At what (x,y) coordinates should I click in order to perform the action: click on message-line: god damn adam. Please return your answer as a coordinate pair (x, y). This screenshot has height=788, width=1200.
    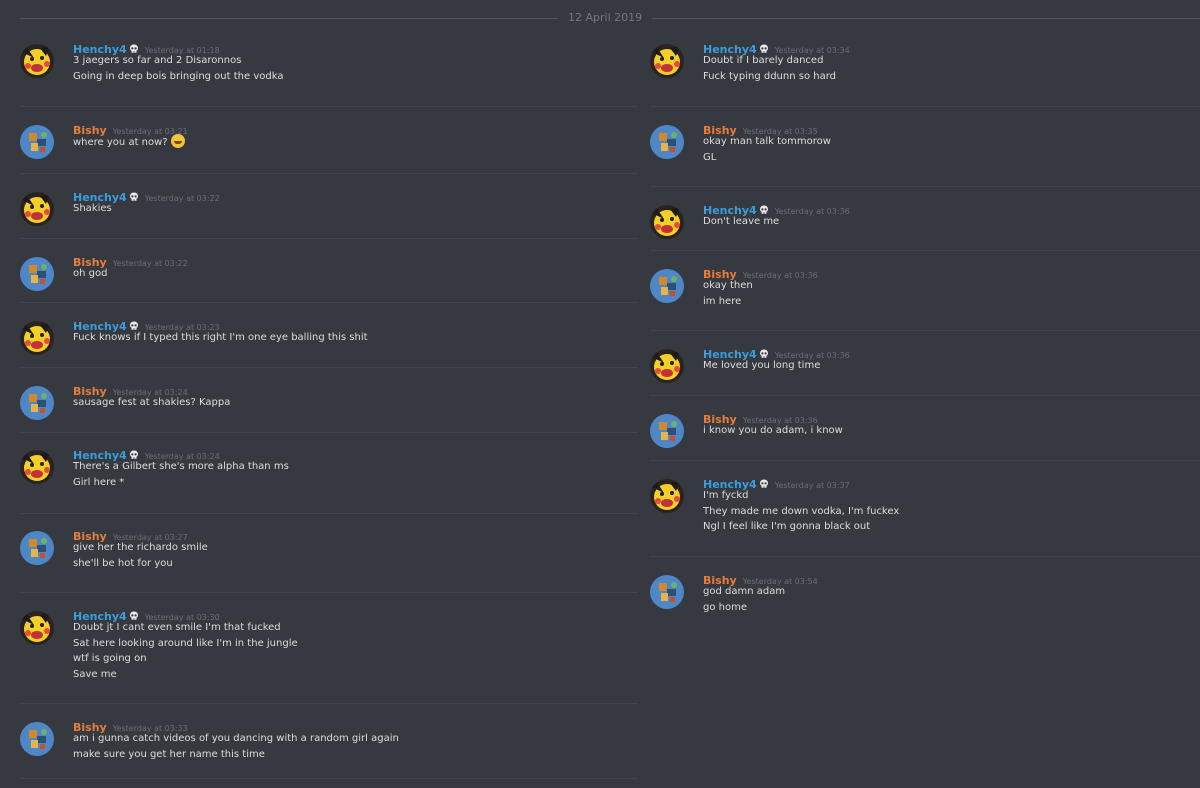
    Looking at the image, I should click on (744, 592).